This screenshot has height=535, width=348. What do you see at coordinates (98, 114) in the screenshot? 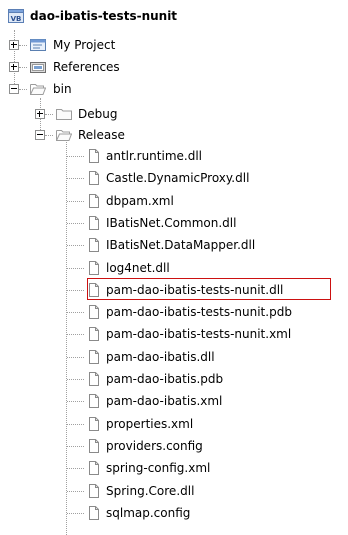
I see `node-label: Debug` at bounding box center [98, 114].